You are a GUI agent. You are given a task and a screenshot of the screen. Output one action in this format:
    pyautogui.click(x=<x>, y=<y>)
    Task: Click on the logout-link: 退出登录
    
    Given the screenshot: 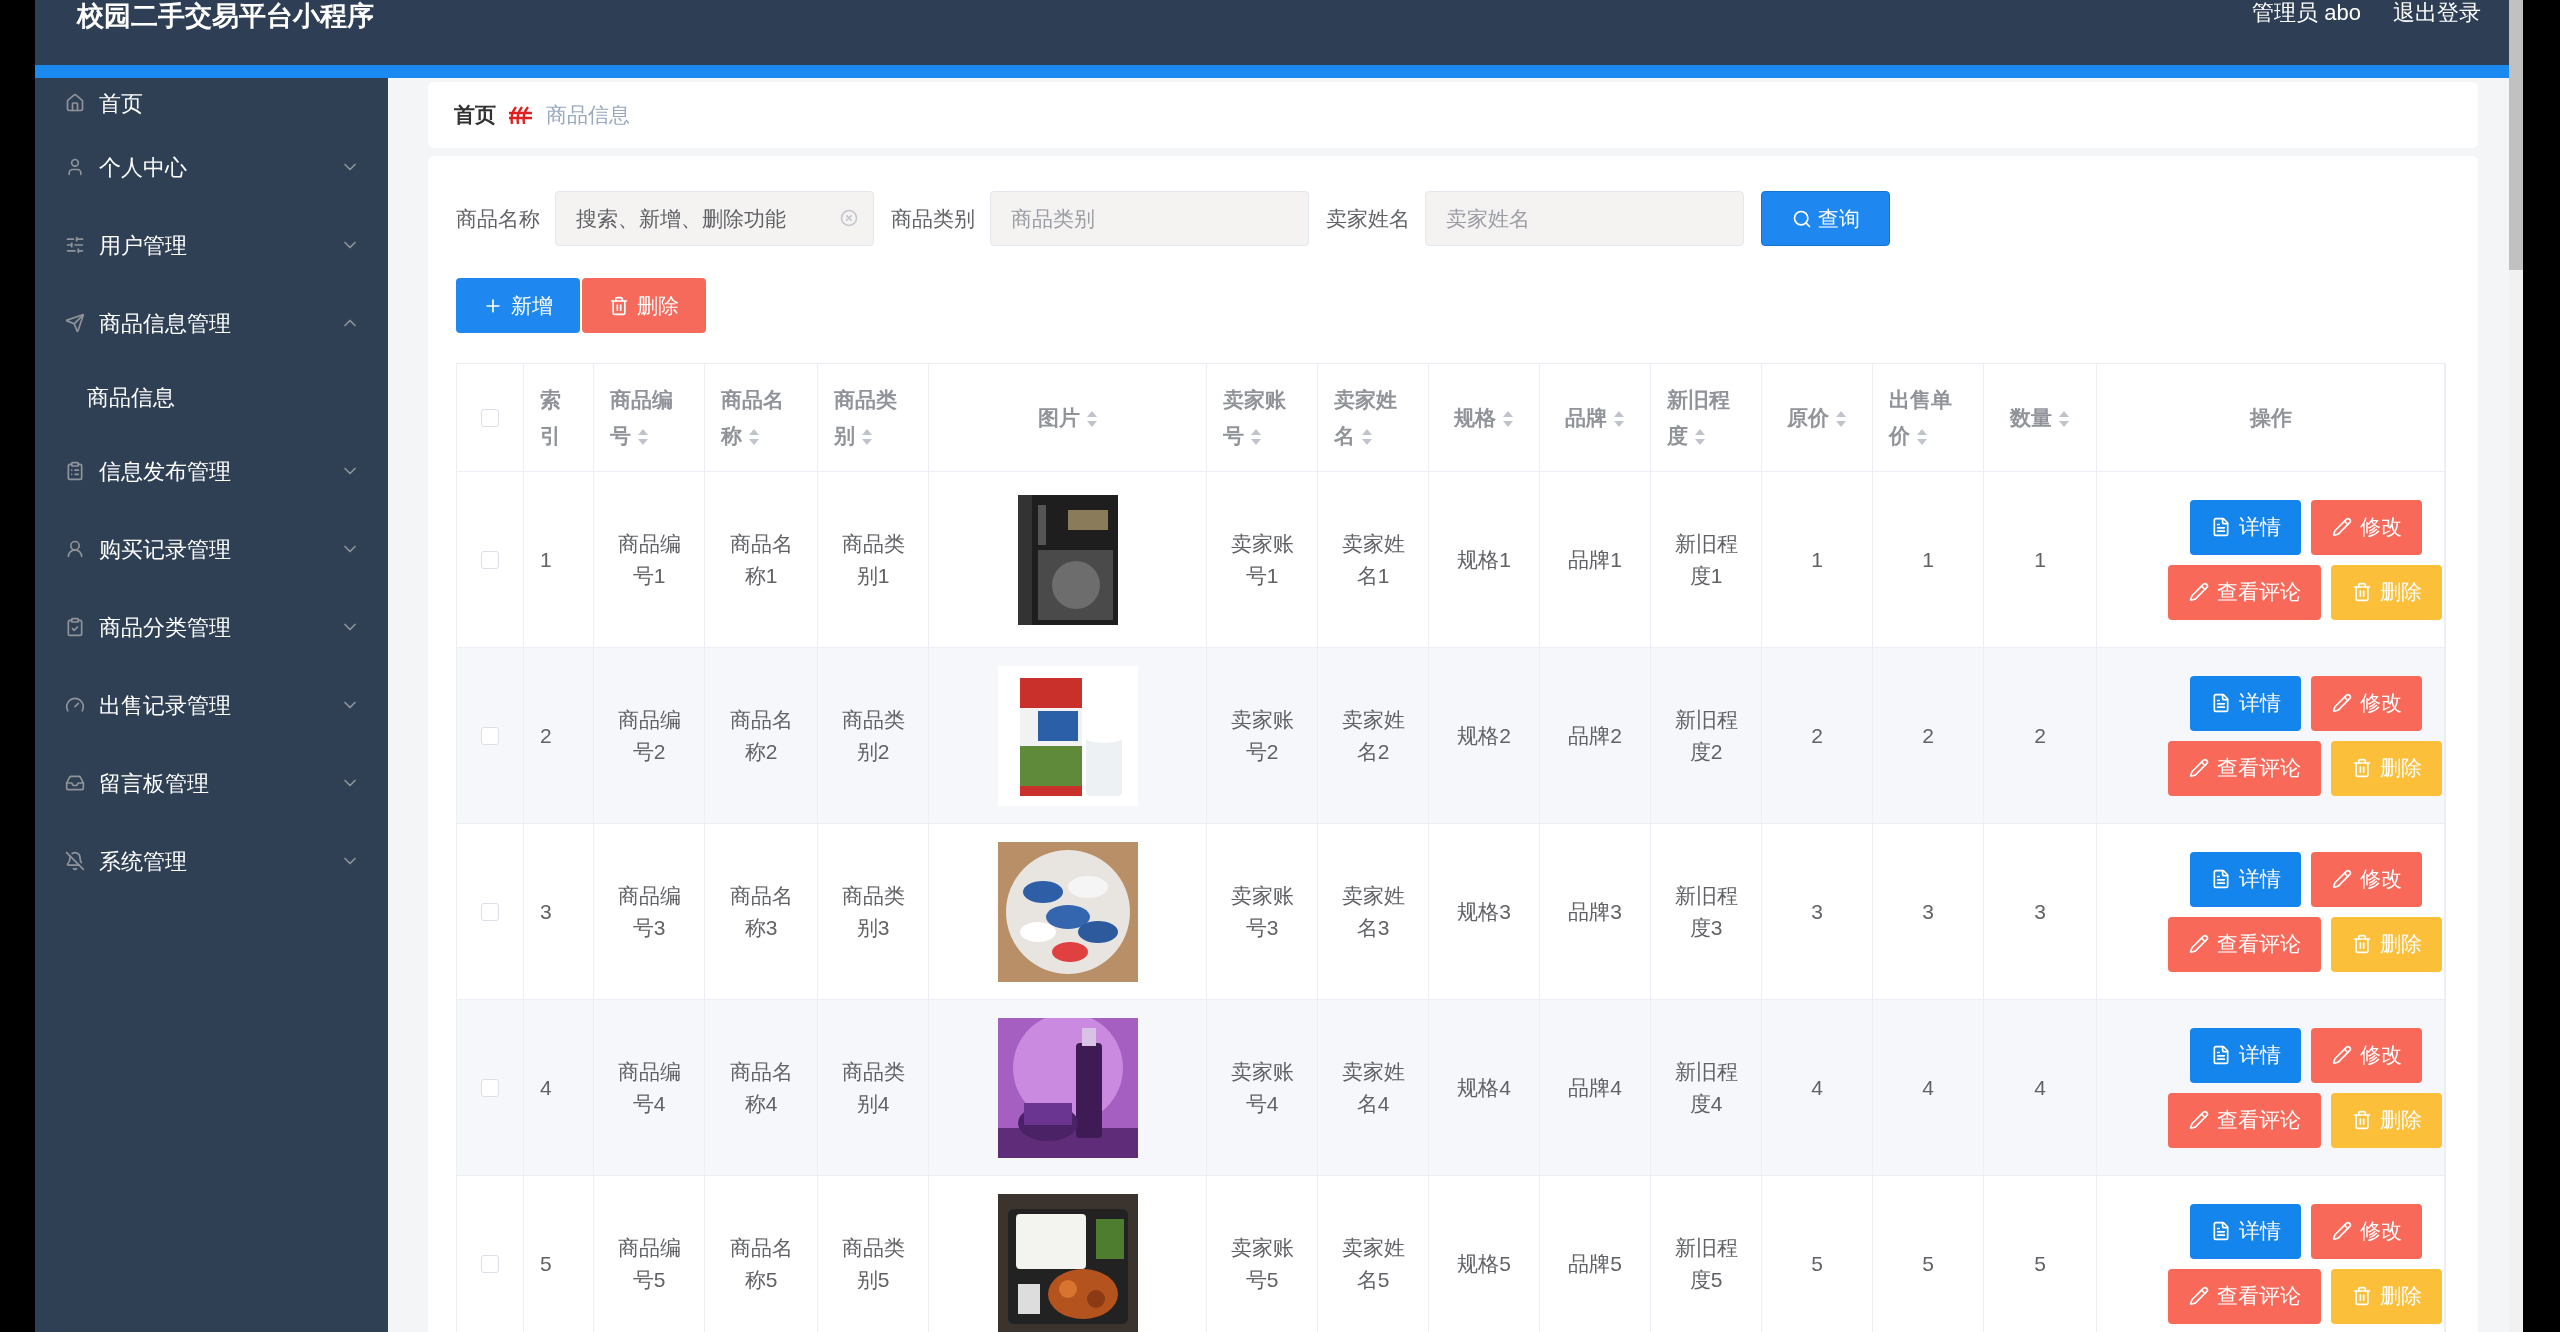 What is the action you would take?
    pyautogui.click(x=2437, y=13)
    